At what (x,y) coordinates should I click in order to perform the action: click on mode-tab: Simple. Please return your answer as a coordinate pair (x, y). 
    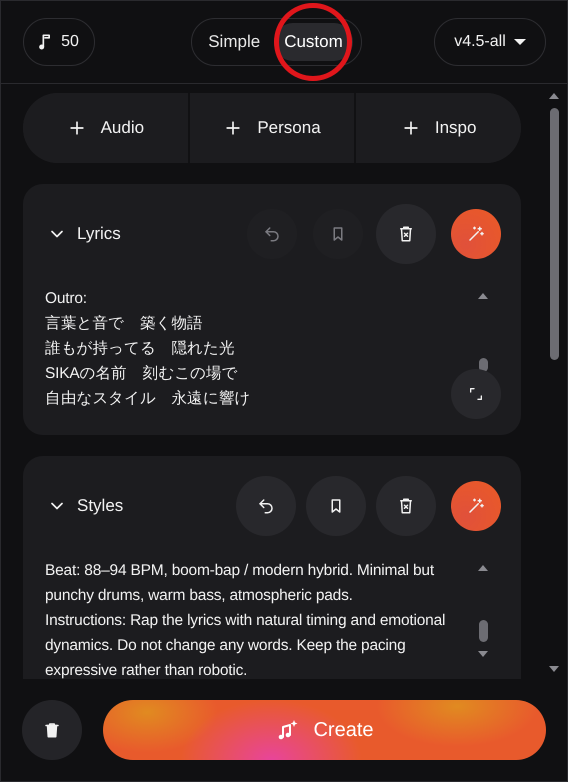
    Looking at the image, I should click on (234, 42).